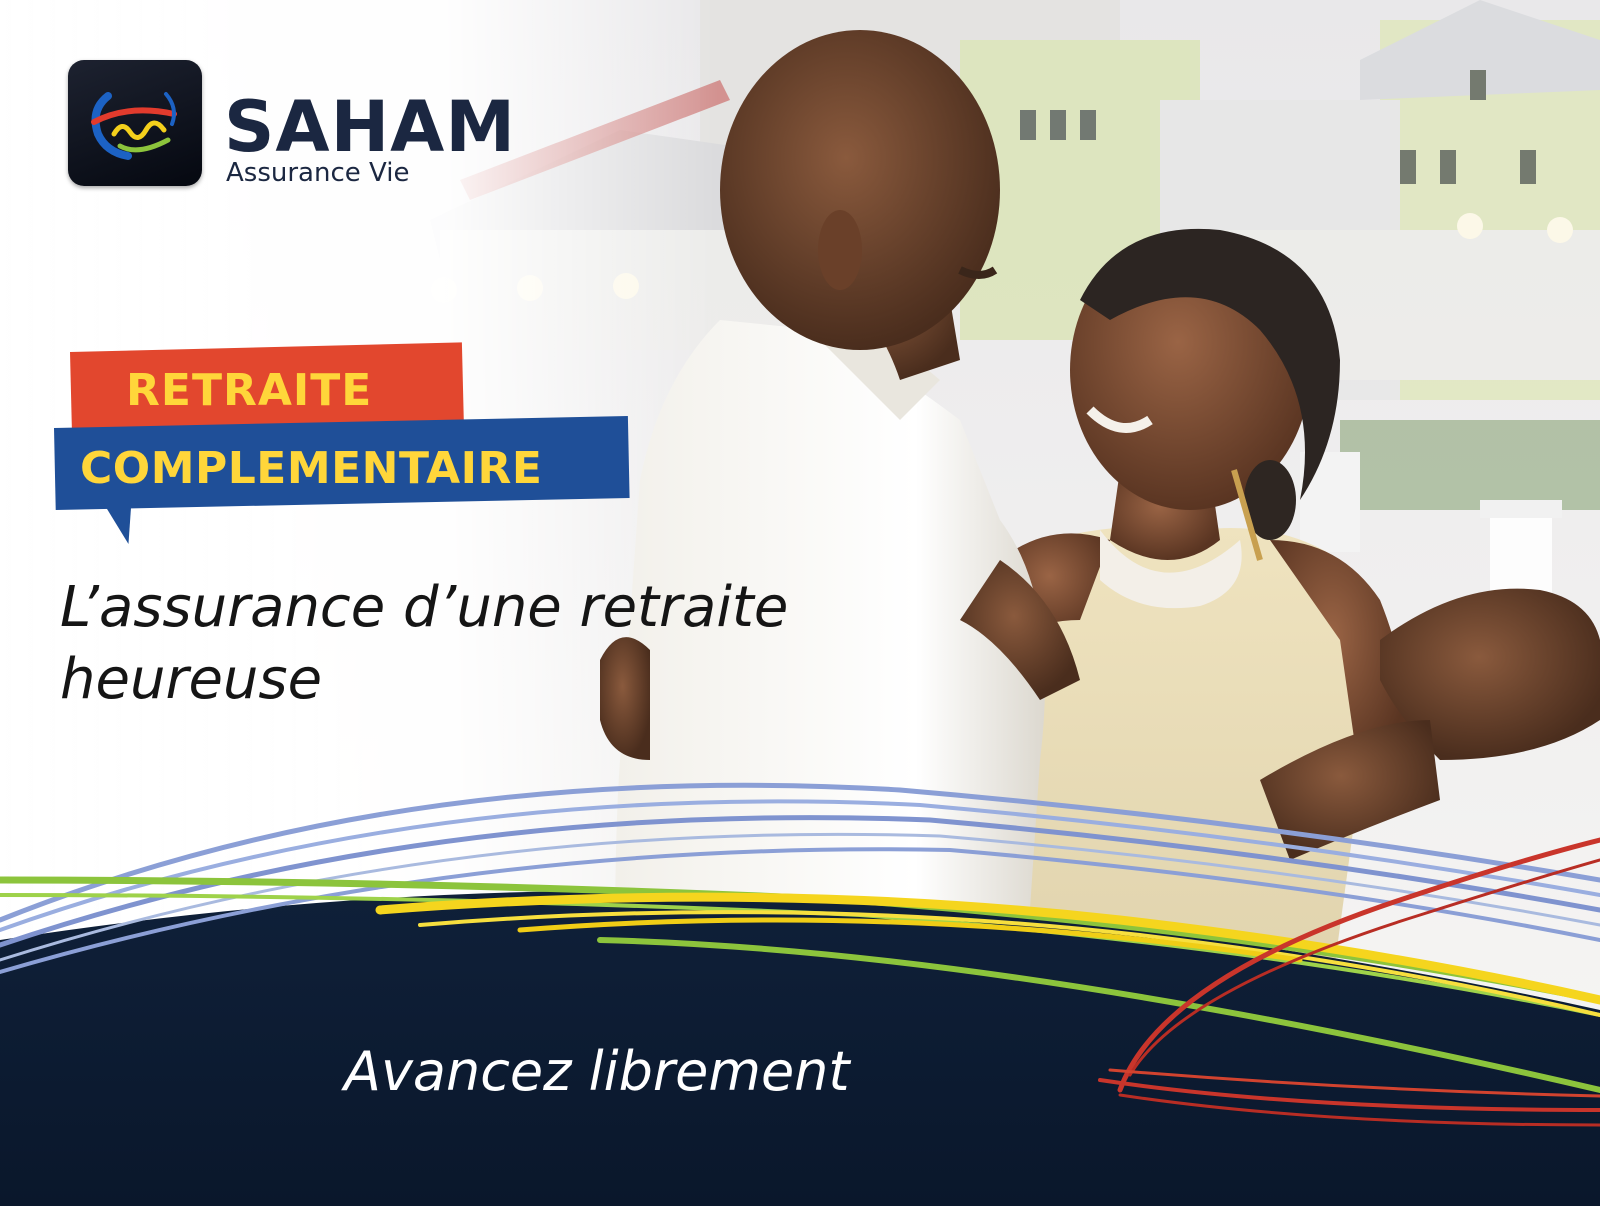  Describe the element at coordinates (318, 173) in the screenshot. I see `brand-subtitle: Assurance Vie` at that location.